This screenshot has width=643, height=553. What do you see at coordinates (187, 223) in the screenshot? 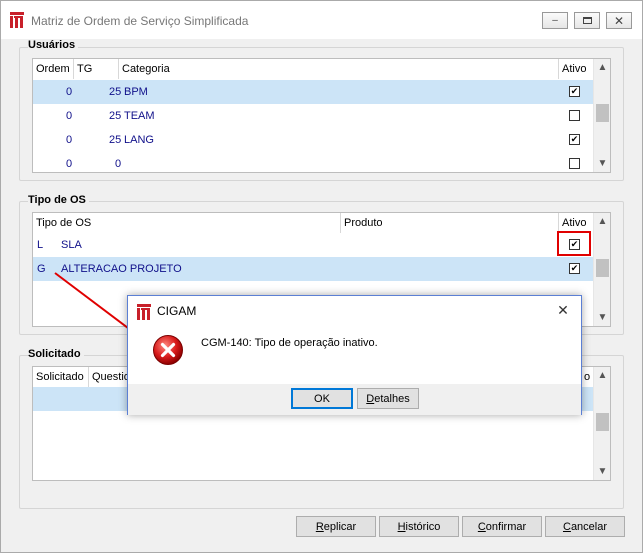
I see `column-header-tipo-os: Tipo de OS` at bounding box center [187, 223].